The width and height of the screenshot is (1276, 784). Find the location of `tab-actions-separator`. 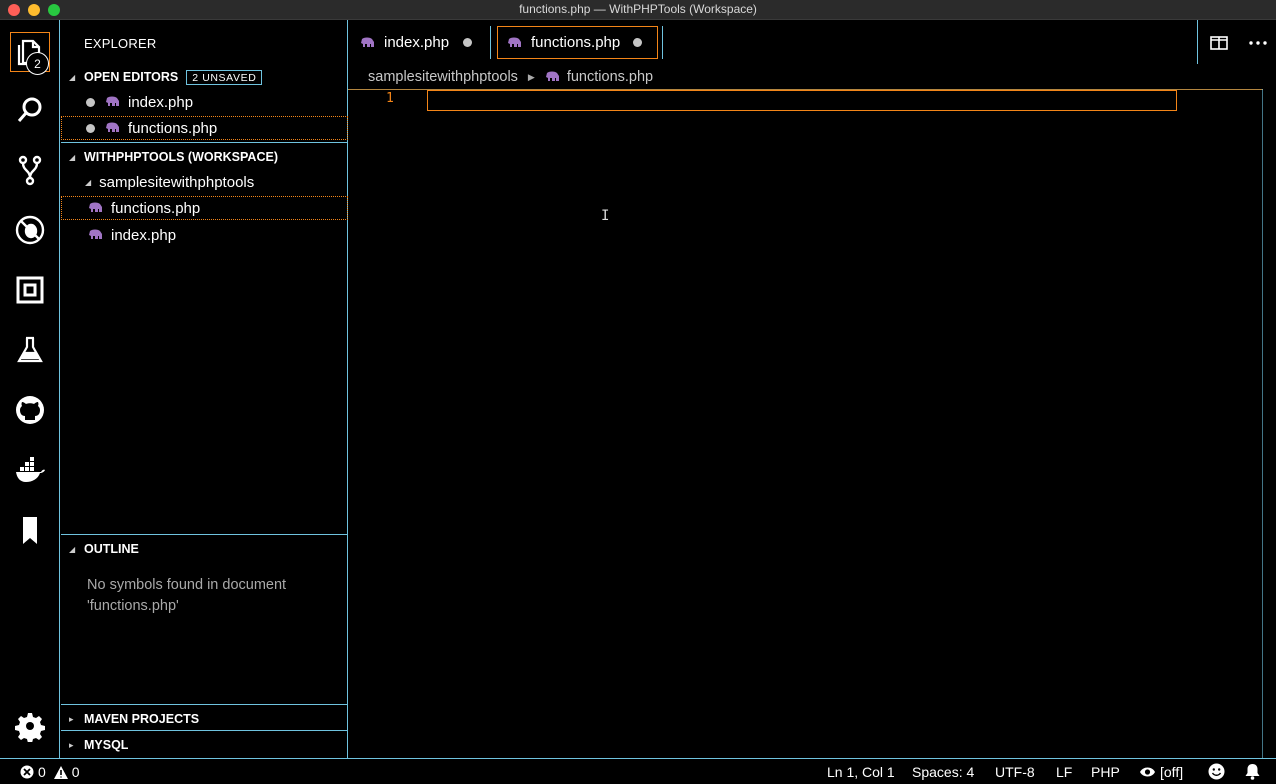

tab-actions-separator is located at coordinates (1197, 42).